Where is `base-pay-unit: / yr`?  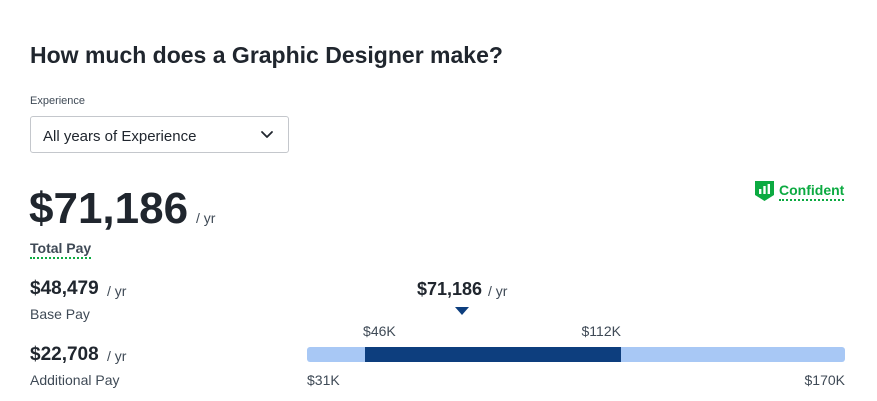 base-pay-unit: / yr is located at coordinates (117, 291).